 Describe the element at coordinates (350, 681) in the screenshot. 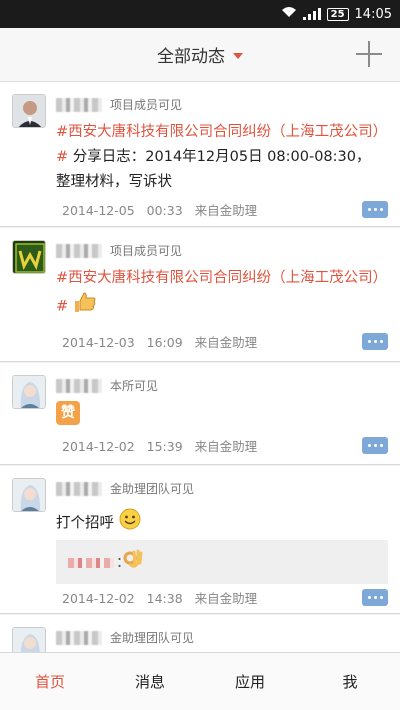

I see `tab-me: 我` at that location.